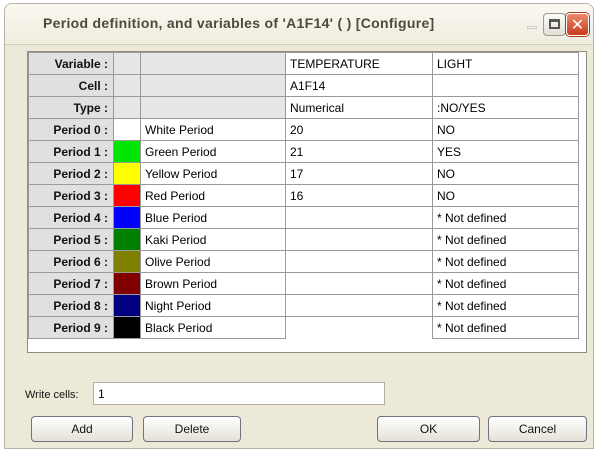 This screenshot has width=598, height=451. I want to click on period-label: Period 7 :, so click(71, 283).